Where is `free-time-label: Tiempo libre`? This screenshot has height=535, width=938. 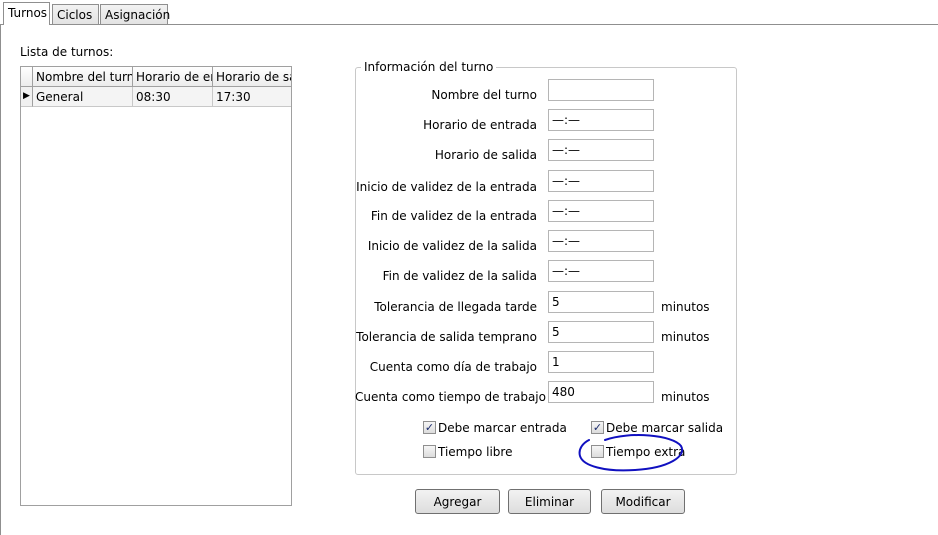
free-time-label: Tiempo libre is located at coordinates (475, 452).